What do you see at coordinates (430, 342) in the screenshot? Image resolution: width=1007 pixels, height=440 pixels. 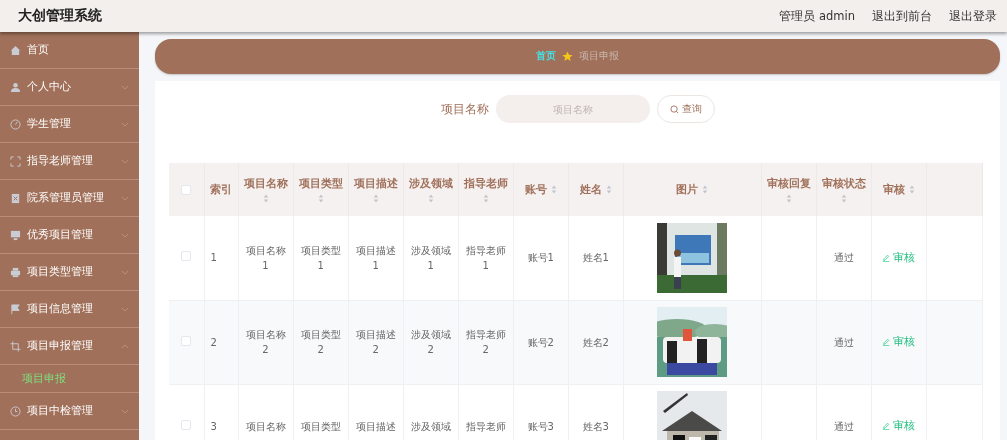 I see `table-cell: 涉及领域2` at bounding box center [430, 342].